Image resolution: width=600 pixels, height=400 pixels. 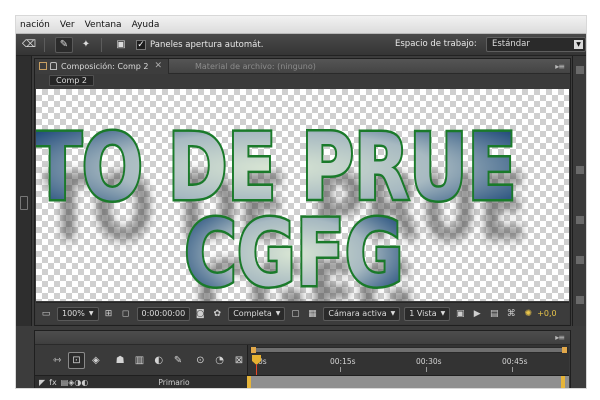 What do you see at coordinates (301, 25) in the screenshot?
I see `menu-bar: nación Ver Ventana Ayuda` at bounding box center [301, 25].